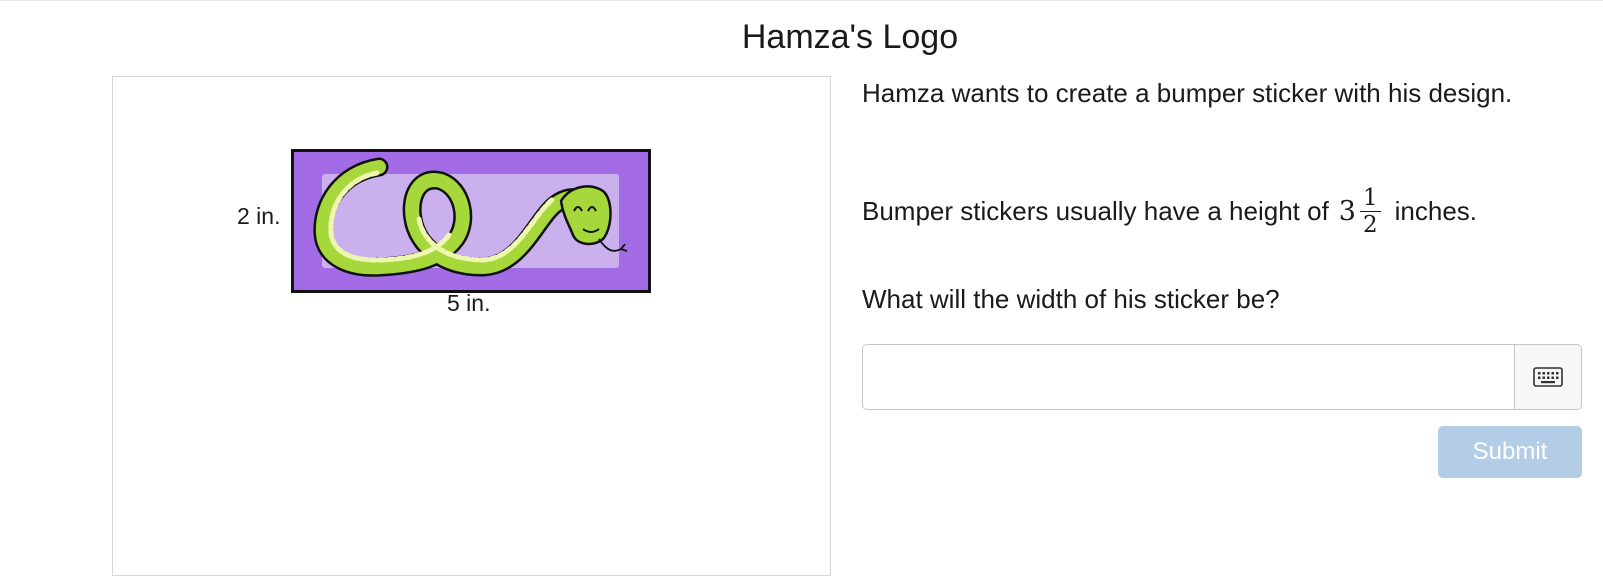 The height and width of the screenshot is (576, 1603). I want to click on width-label: 5 in., so click(469, 303).